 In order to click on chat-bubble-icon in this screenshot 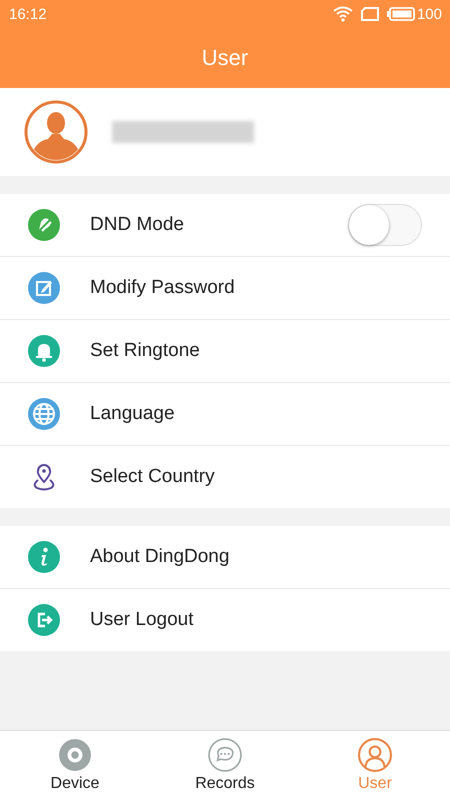, I will do `click(225, 755)`.